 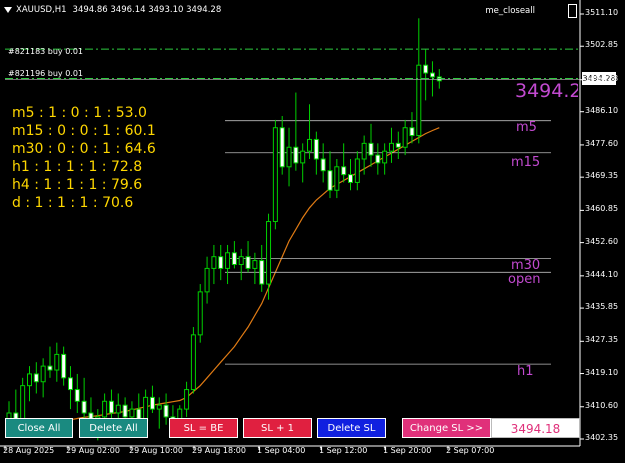 What do you see at coordinates (470, 450) in the screenshot?
I see `time-axis-label: 2 Sep 07:00` at bounding box center [470, 450].